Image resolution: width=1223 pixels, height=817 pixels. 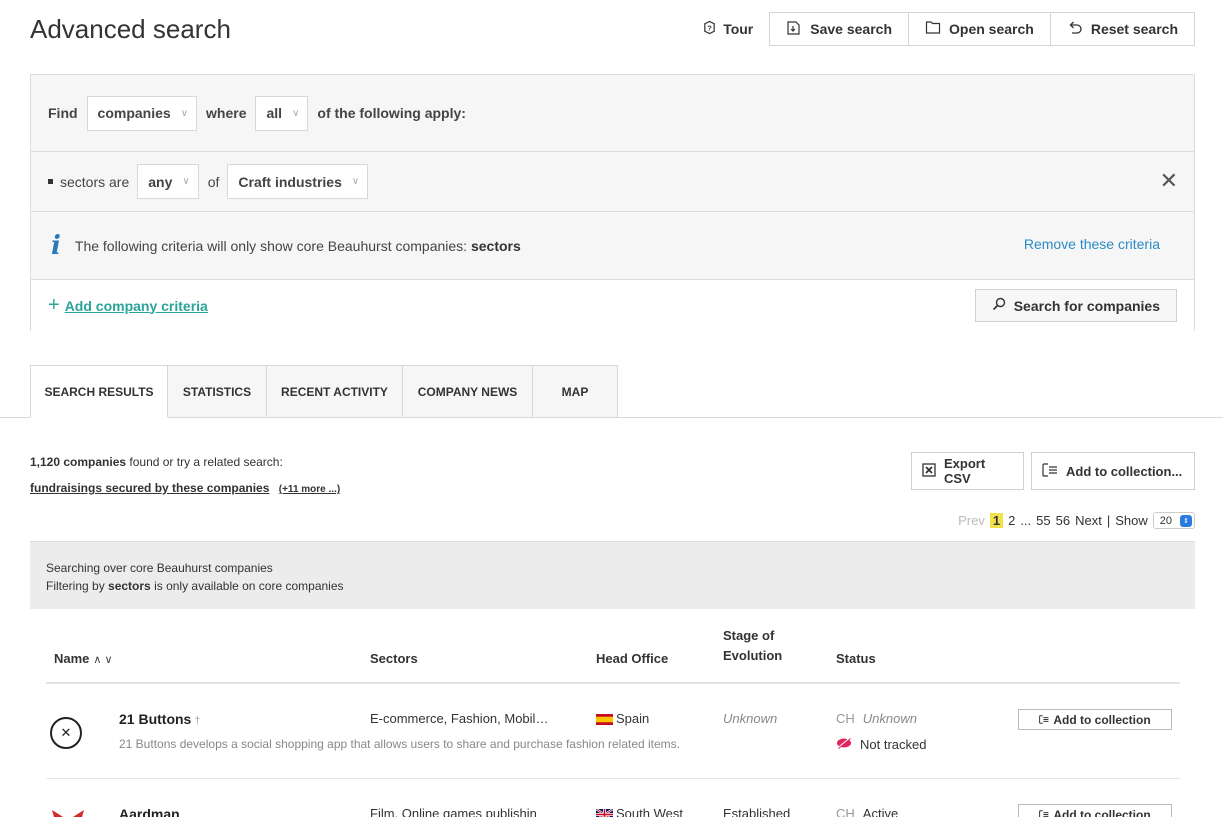 What do you see at coordinates (1169, 181) in the screenshot?
I see `close-icon: ✕` at bounding box center [1169, 181].